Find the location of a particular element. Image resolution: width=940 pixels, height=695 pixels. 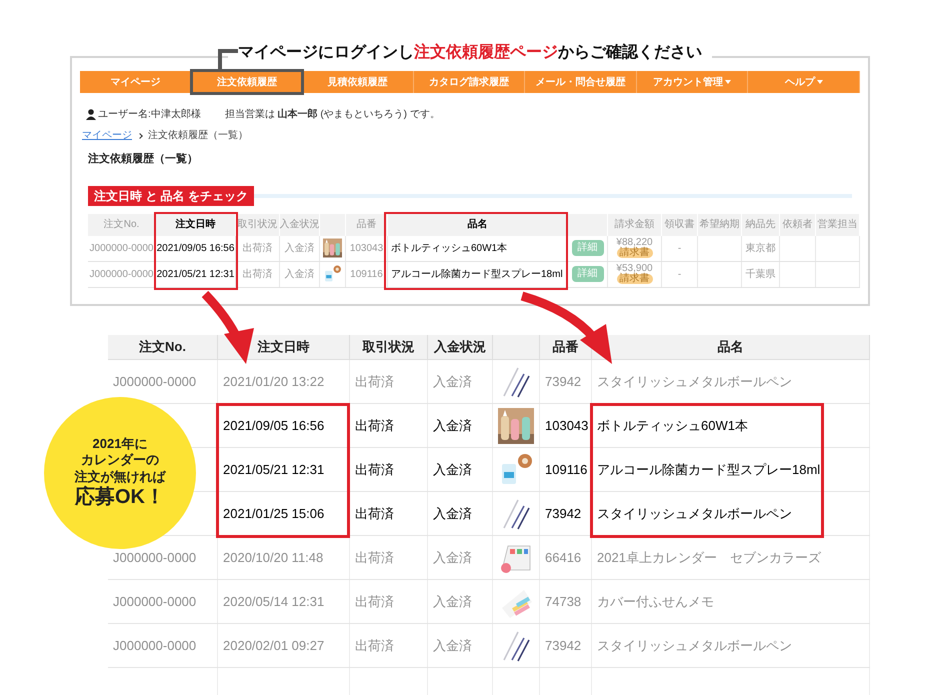

table-cell: ¥88,220 is located at coordinates (634, 243).